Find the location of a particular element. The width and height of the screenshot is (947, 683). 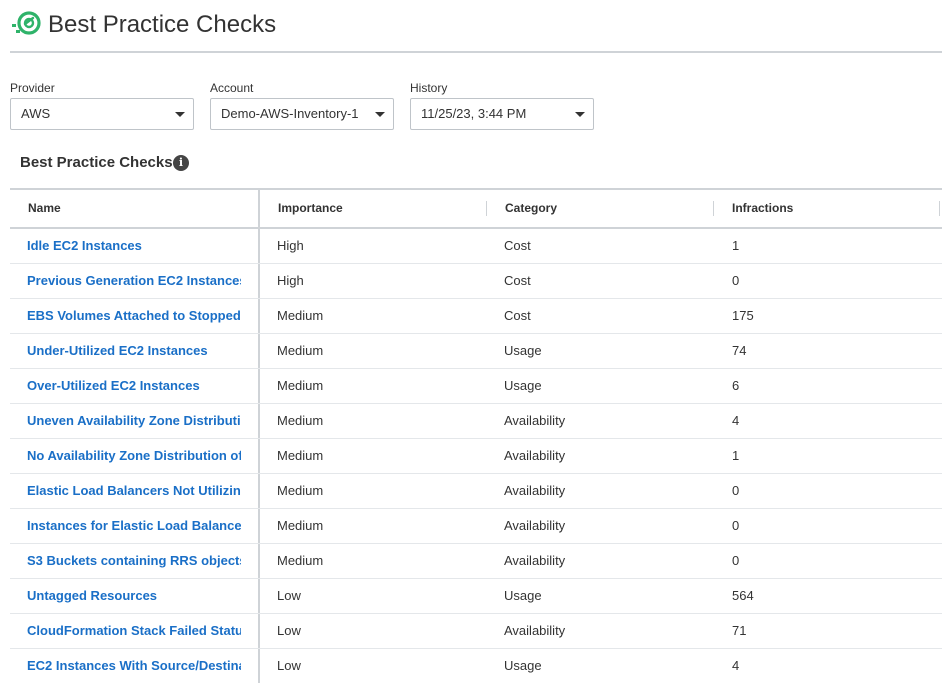

table-header: Name Importance Category Infractions is located at coordinates (476, 209).